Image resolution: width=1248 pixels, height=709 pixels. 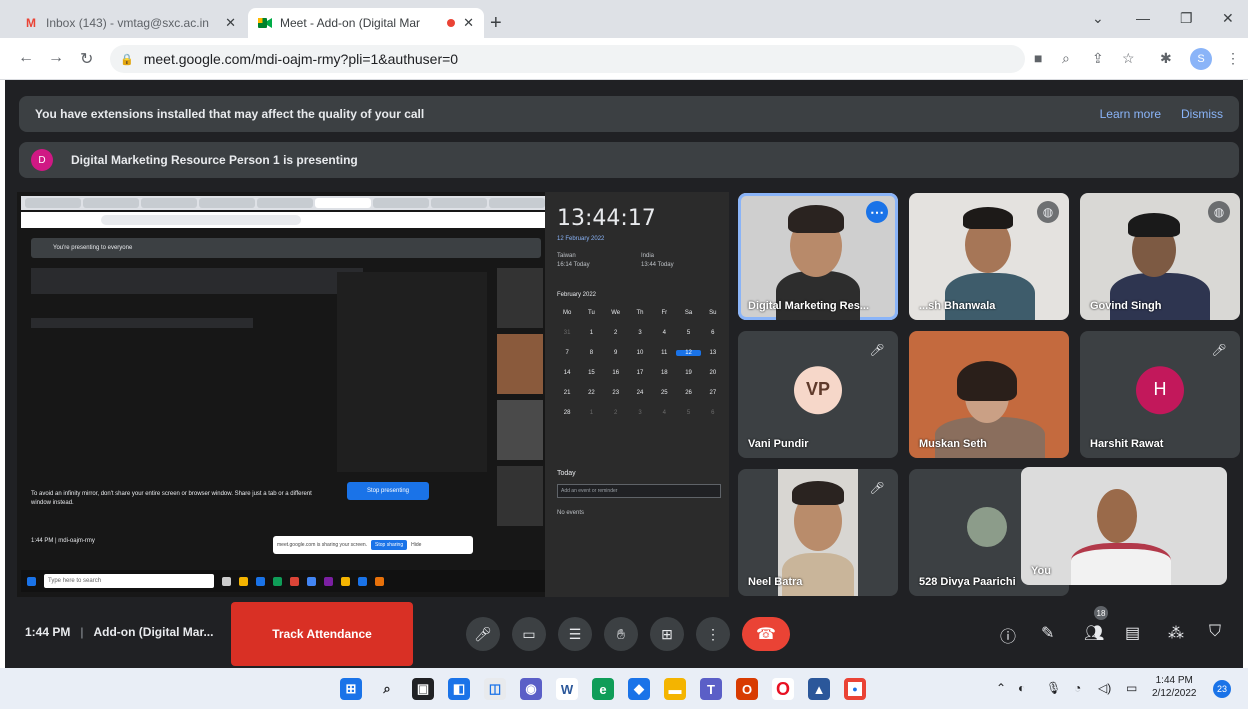 I want to click on back-icon: ←, so click(x=26, y=58).